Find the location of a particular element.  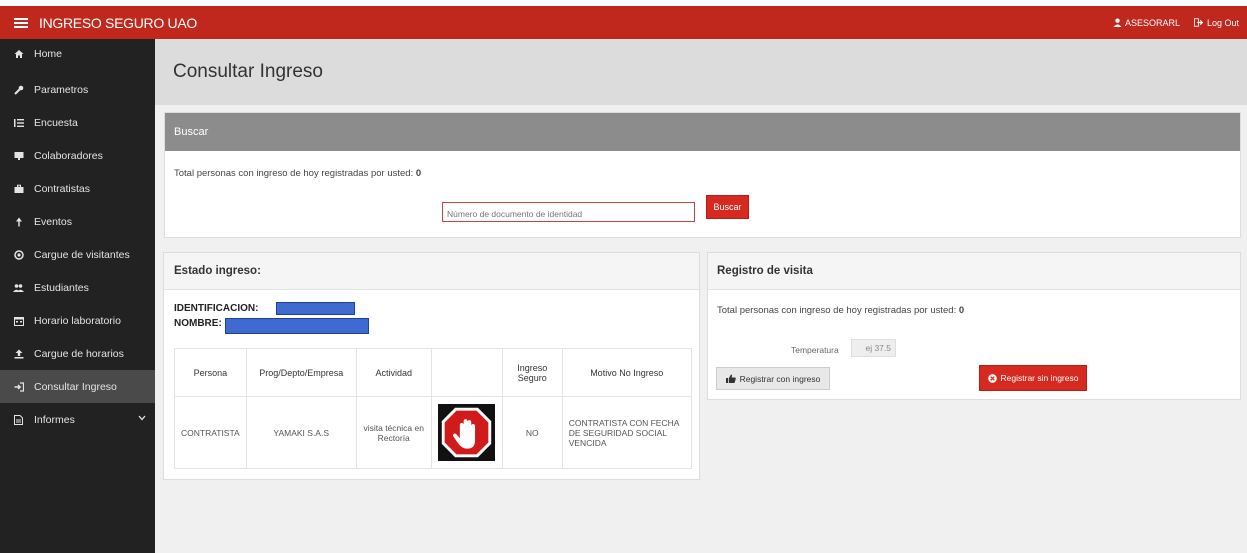

ingreso-seguro-cell: NO is located at coordinates (532, 432).